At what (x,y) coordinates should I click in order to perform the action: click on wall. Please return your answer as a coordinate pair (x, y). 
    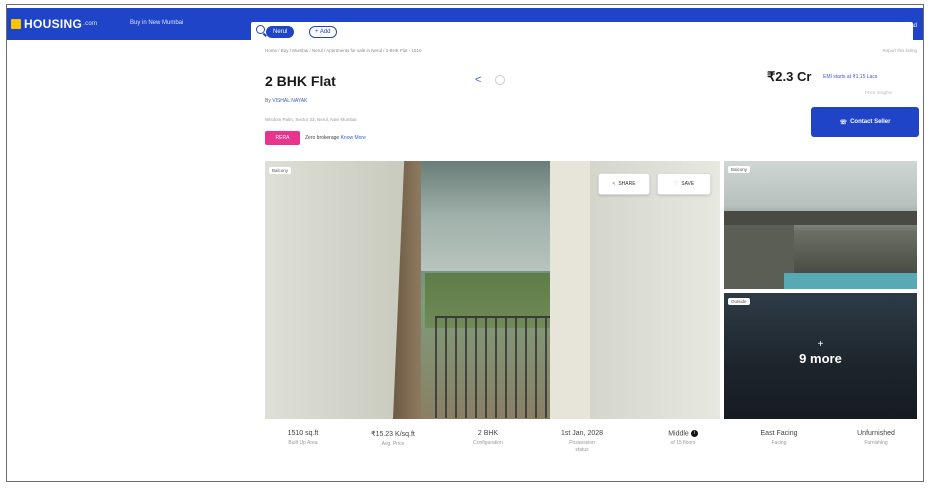
    Looking at the image, I should click on (570, 290).